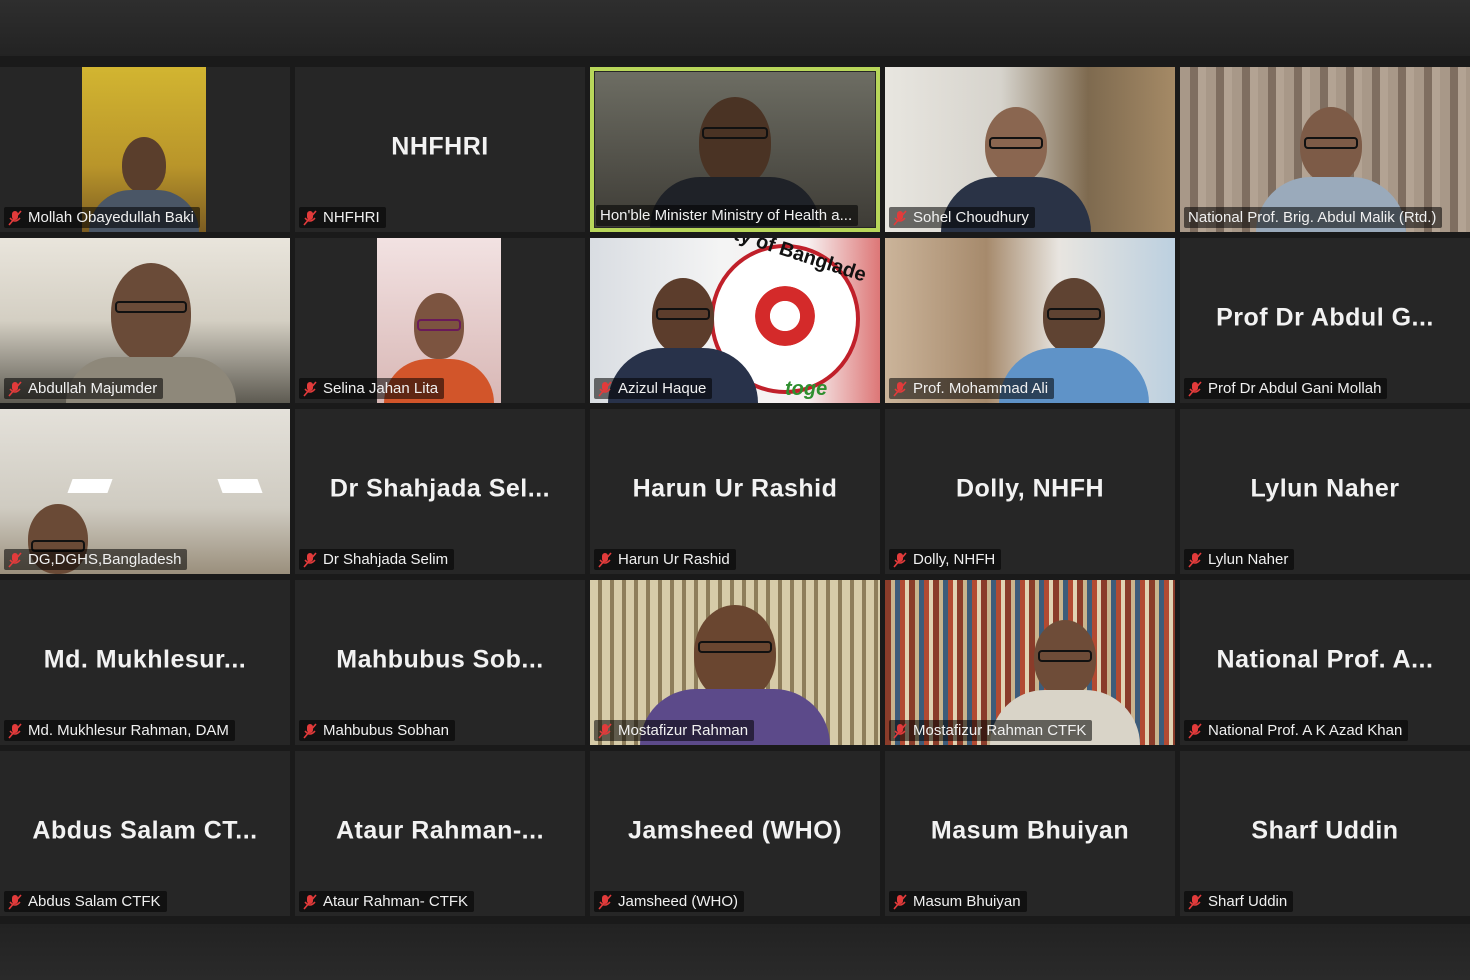  Describe the element at coordinates (1030, 149) in the screenshot. I see `participant-tile: Sohel Choudhury` at that location.